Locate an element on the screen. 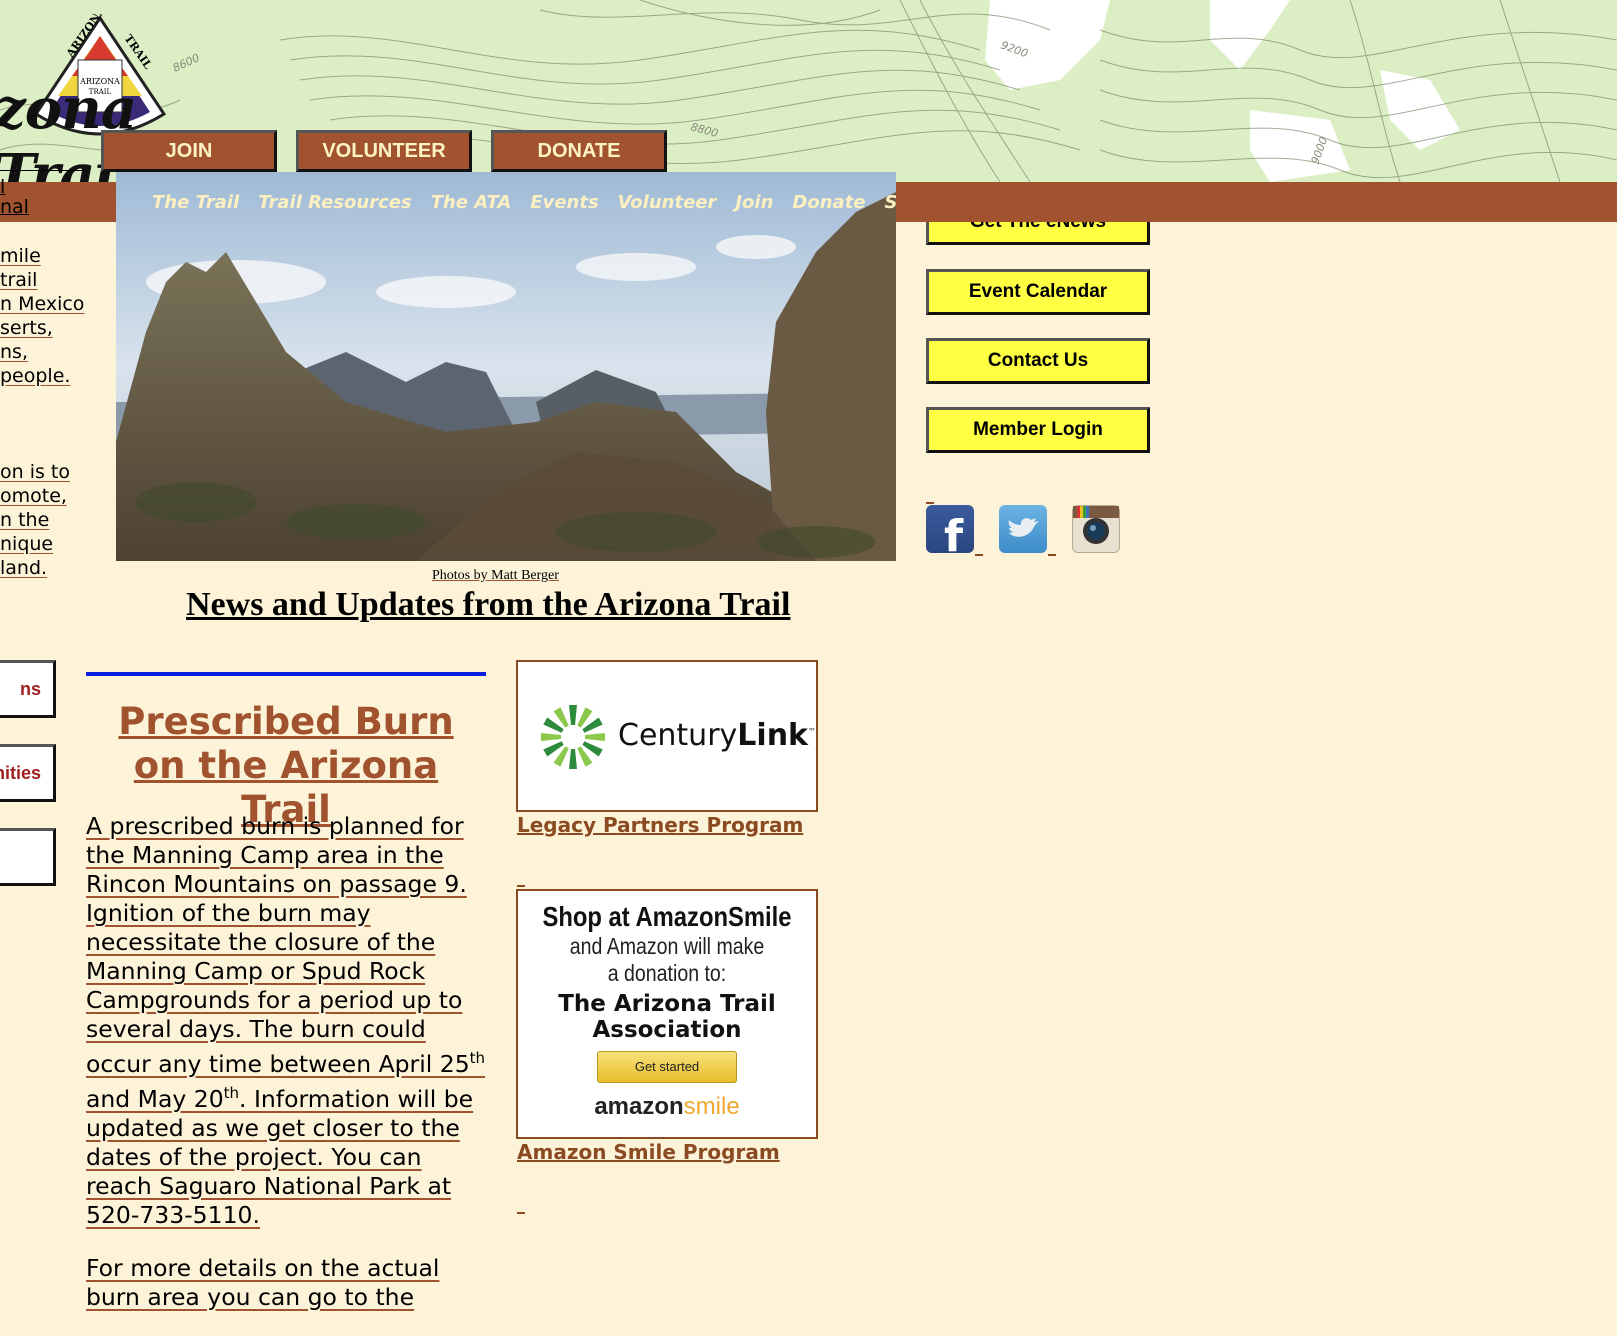  donate-button: DONATE is located at coordinates (579, 151).